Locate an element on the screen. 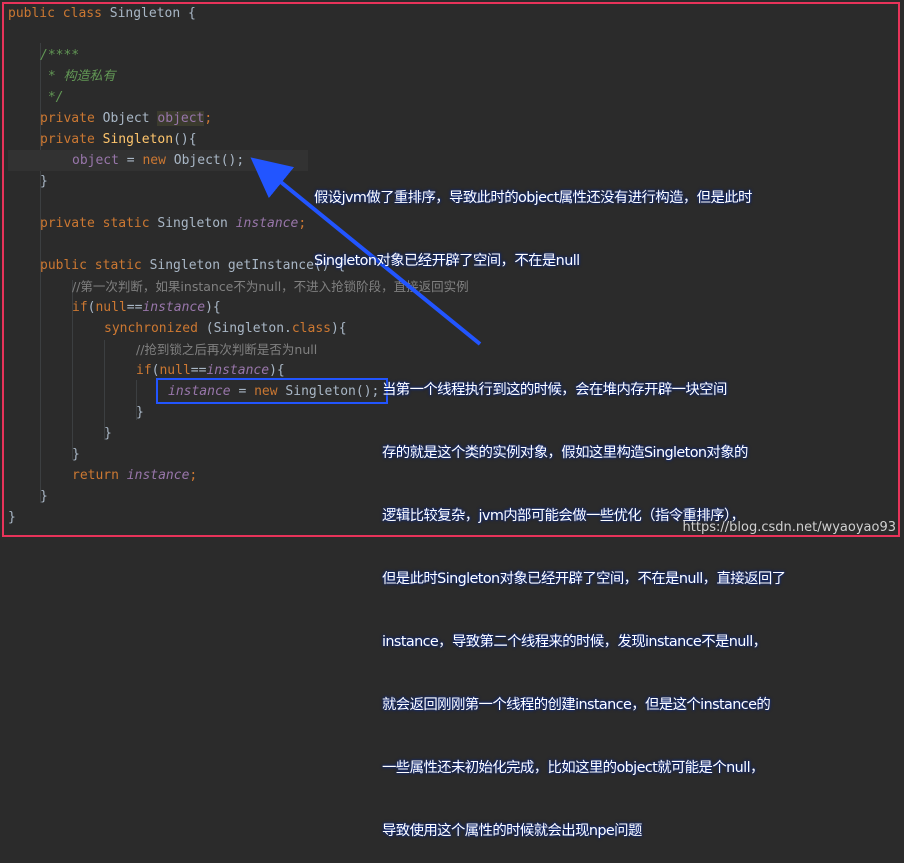 The height and width of the screenshot is (863, 904). annotation-line: 就会返回刚刚第一个线程的创建instance，但是这个instance的 is located at coordinates (576, 705).